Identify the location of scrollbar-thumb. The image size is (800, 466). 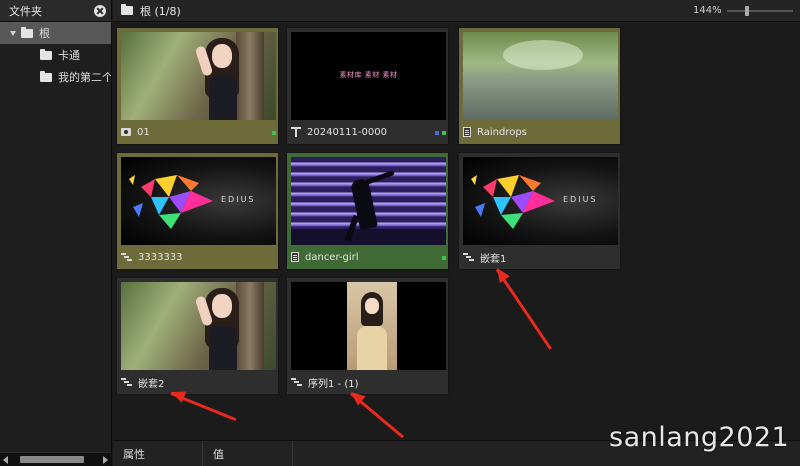
(52, 459).